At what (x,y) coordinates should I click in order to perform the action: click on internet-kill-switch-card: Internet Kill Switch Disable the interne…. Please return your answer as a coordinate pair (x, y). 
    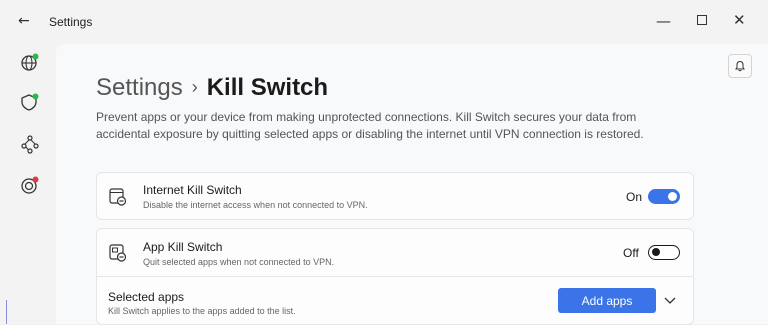
    Looking at the image, I should click on (395, 196).